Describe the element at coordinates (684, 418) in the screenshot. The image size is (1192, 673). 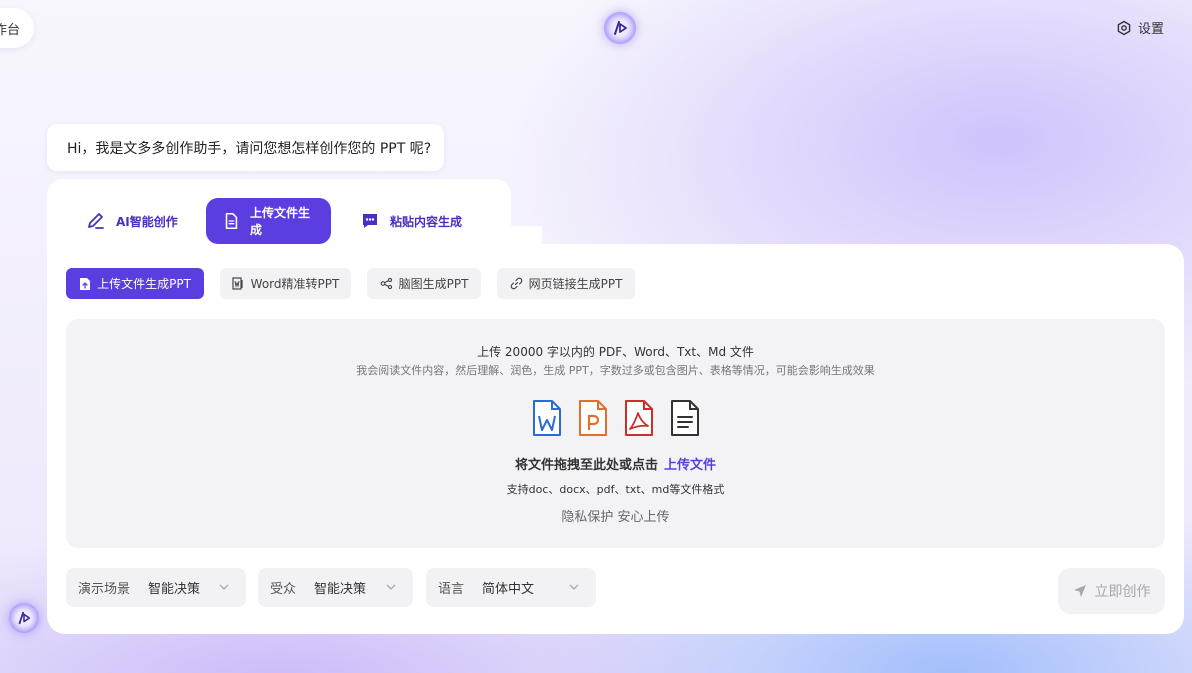
I see `txt-file-icon` at that location.